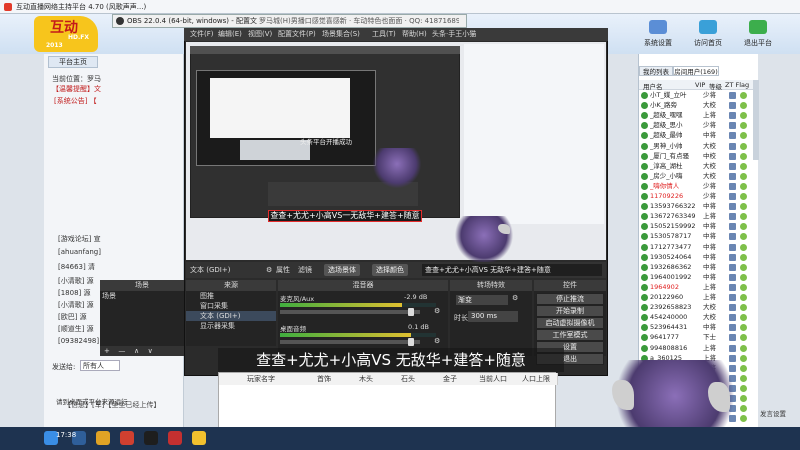 The height and width of the screenshot is (450, 800). I want to click on user-row: _淳高_湖杜 大校, so click(697, 166).